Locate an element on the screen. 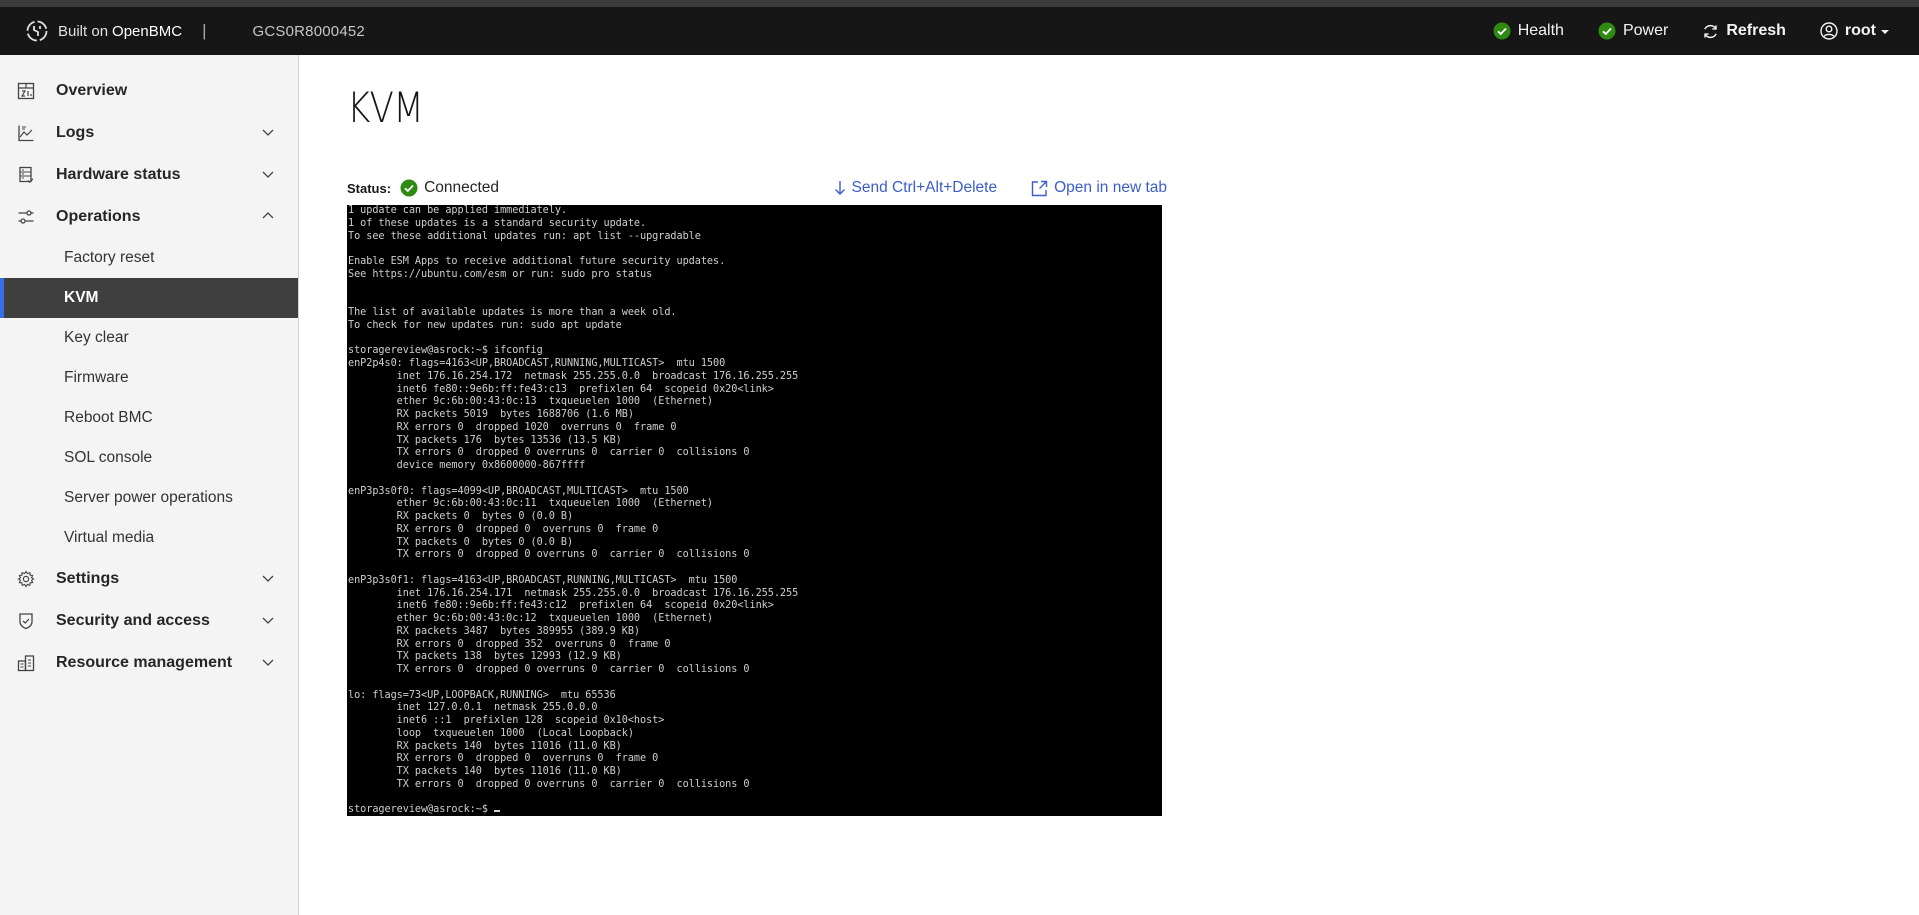 This screenshot has width=1919, height=915. refresh-button: Refresh is located at coordinates (1744, 31).